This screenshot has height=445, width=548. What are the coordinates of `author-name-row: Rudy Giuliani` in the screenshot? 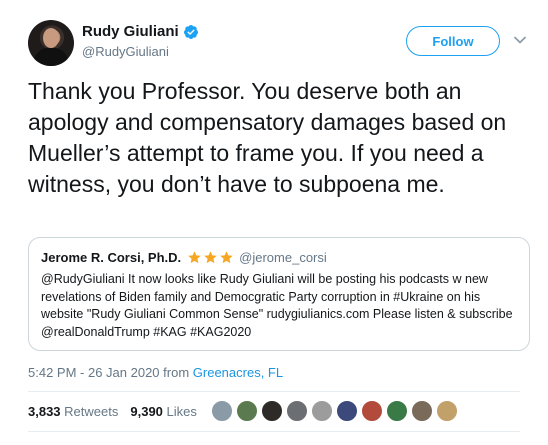 It's located at (140, 31).